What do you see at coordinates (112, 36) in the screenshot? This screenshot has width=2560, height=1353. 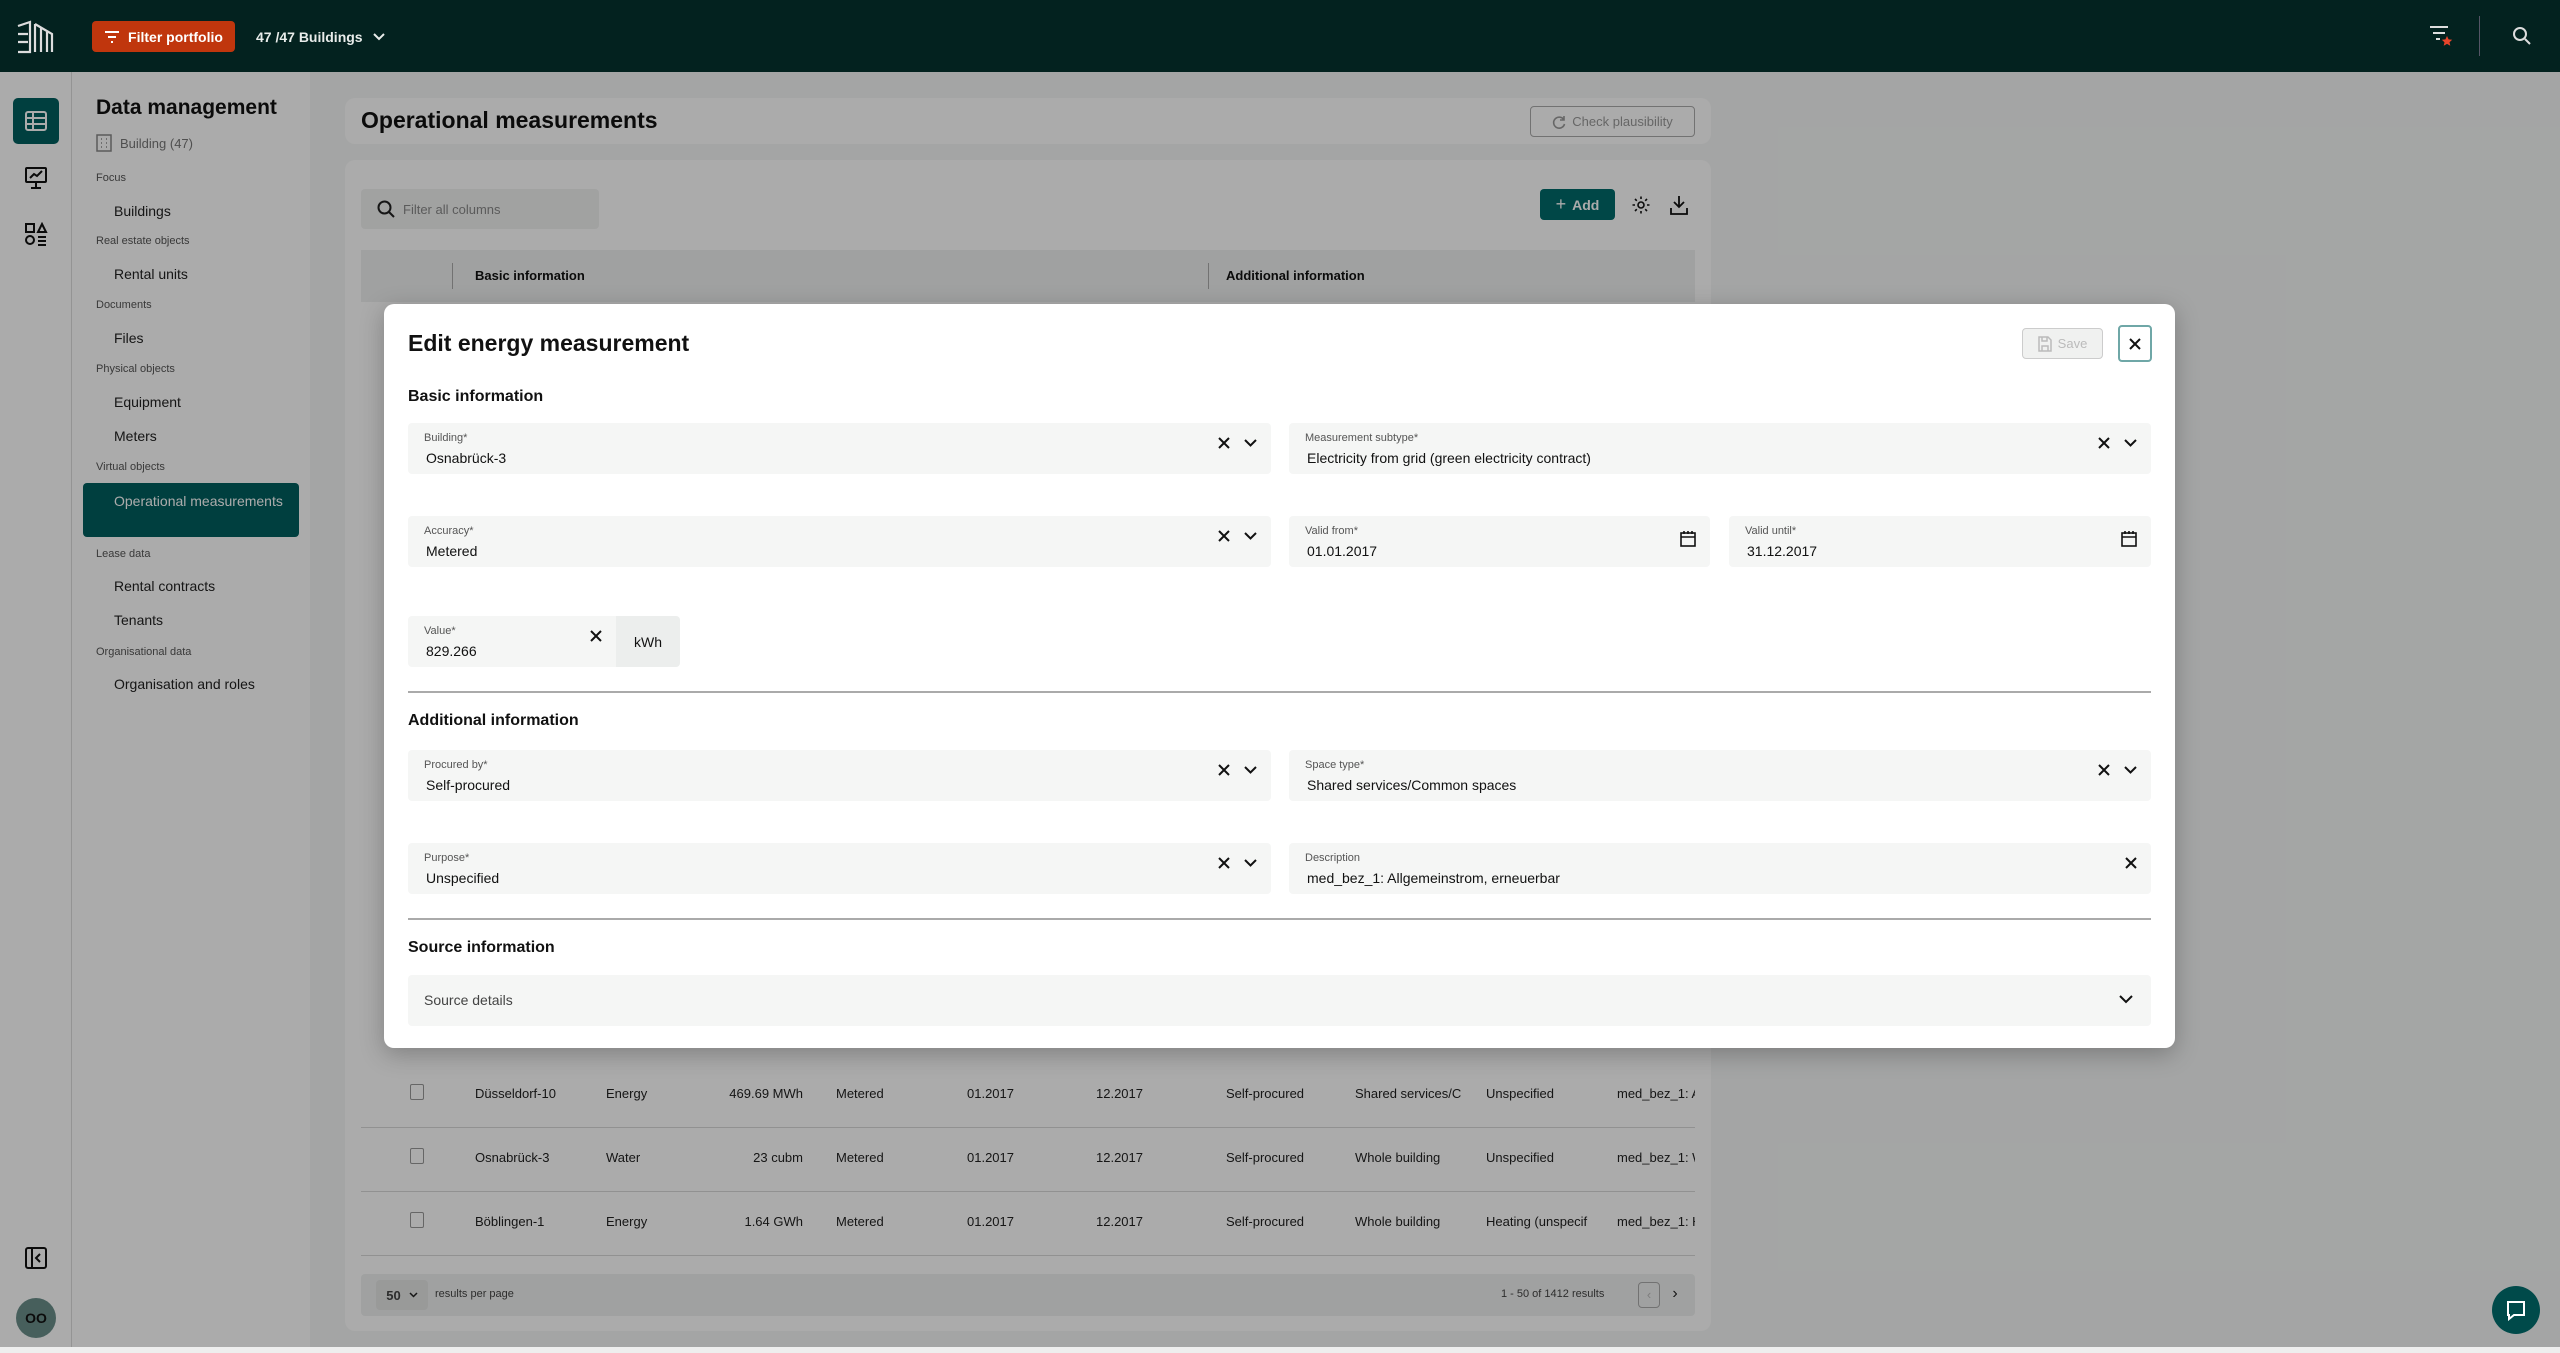 I see `filter-icon` at bounding box center [112, 36].